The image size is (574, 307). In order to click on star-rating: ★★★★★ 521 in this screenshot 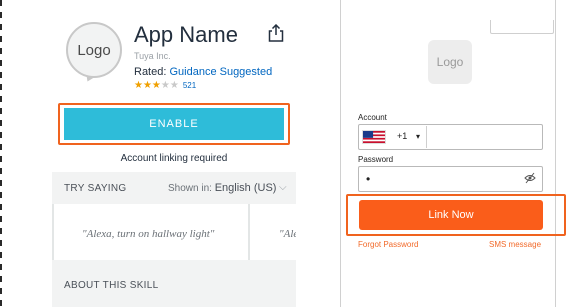, I will do `click(165, 85)`.